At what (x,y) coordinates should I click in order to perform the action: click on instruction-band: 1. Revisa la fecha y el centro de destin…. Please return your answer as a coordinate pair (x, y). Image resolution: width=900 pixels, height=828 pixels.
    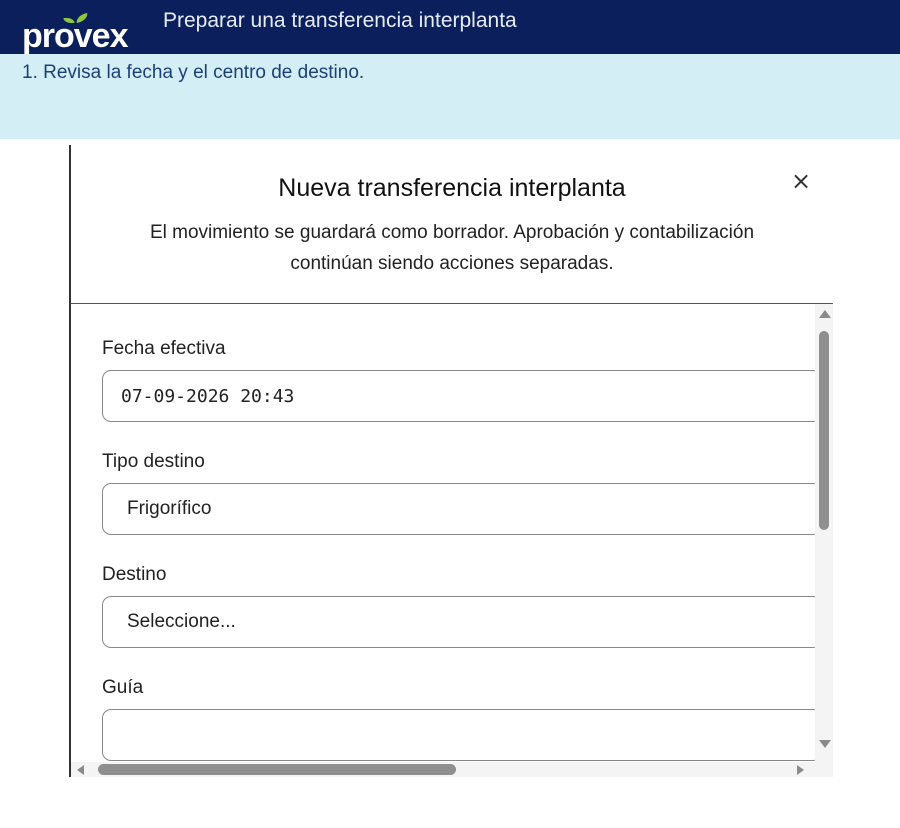
    Looking at the image, I should click on (450, 96).